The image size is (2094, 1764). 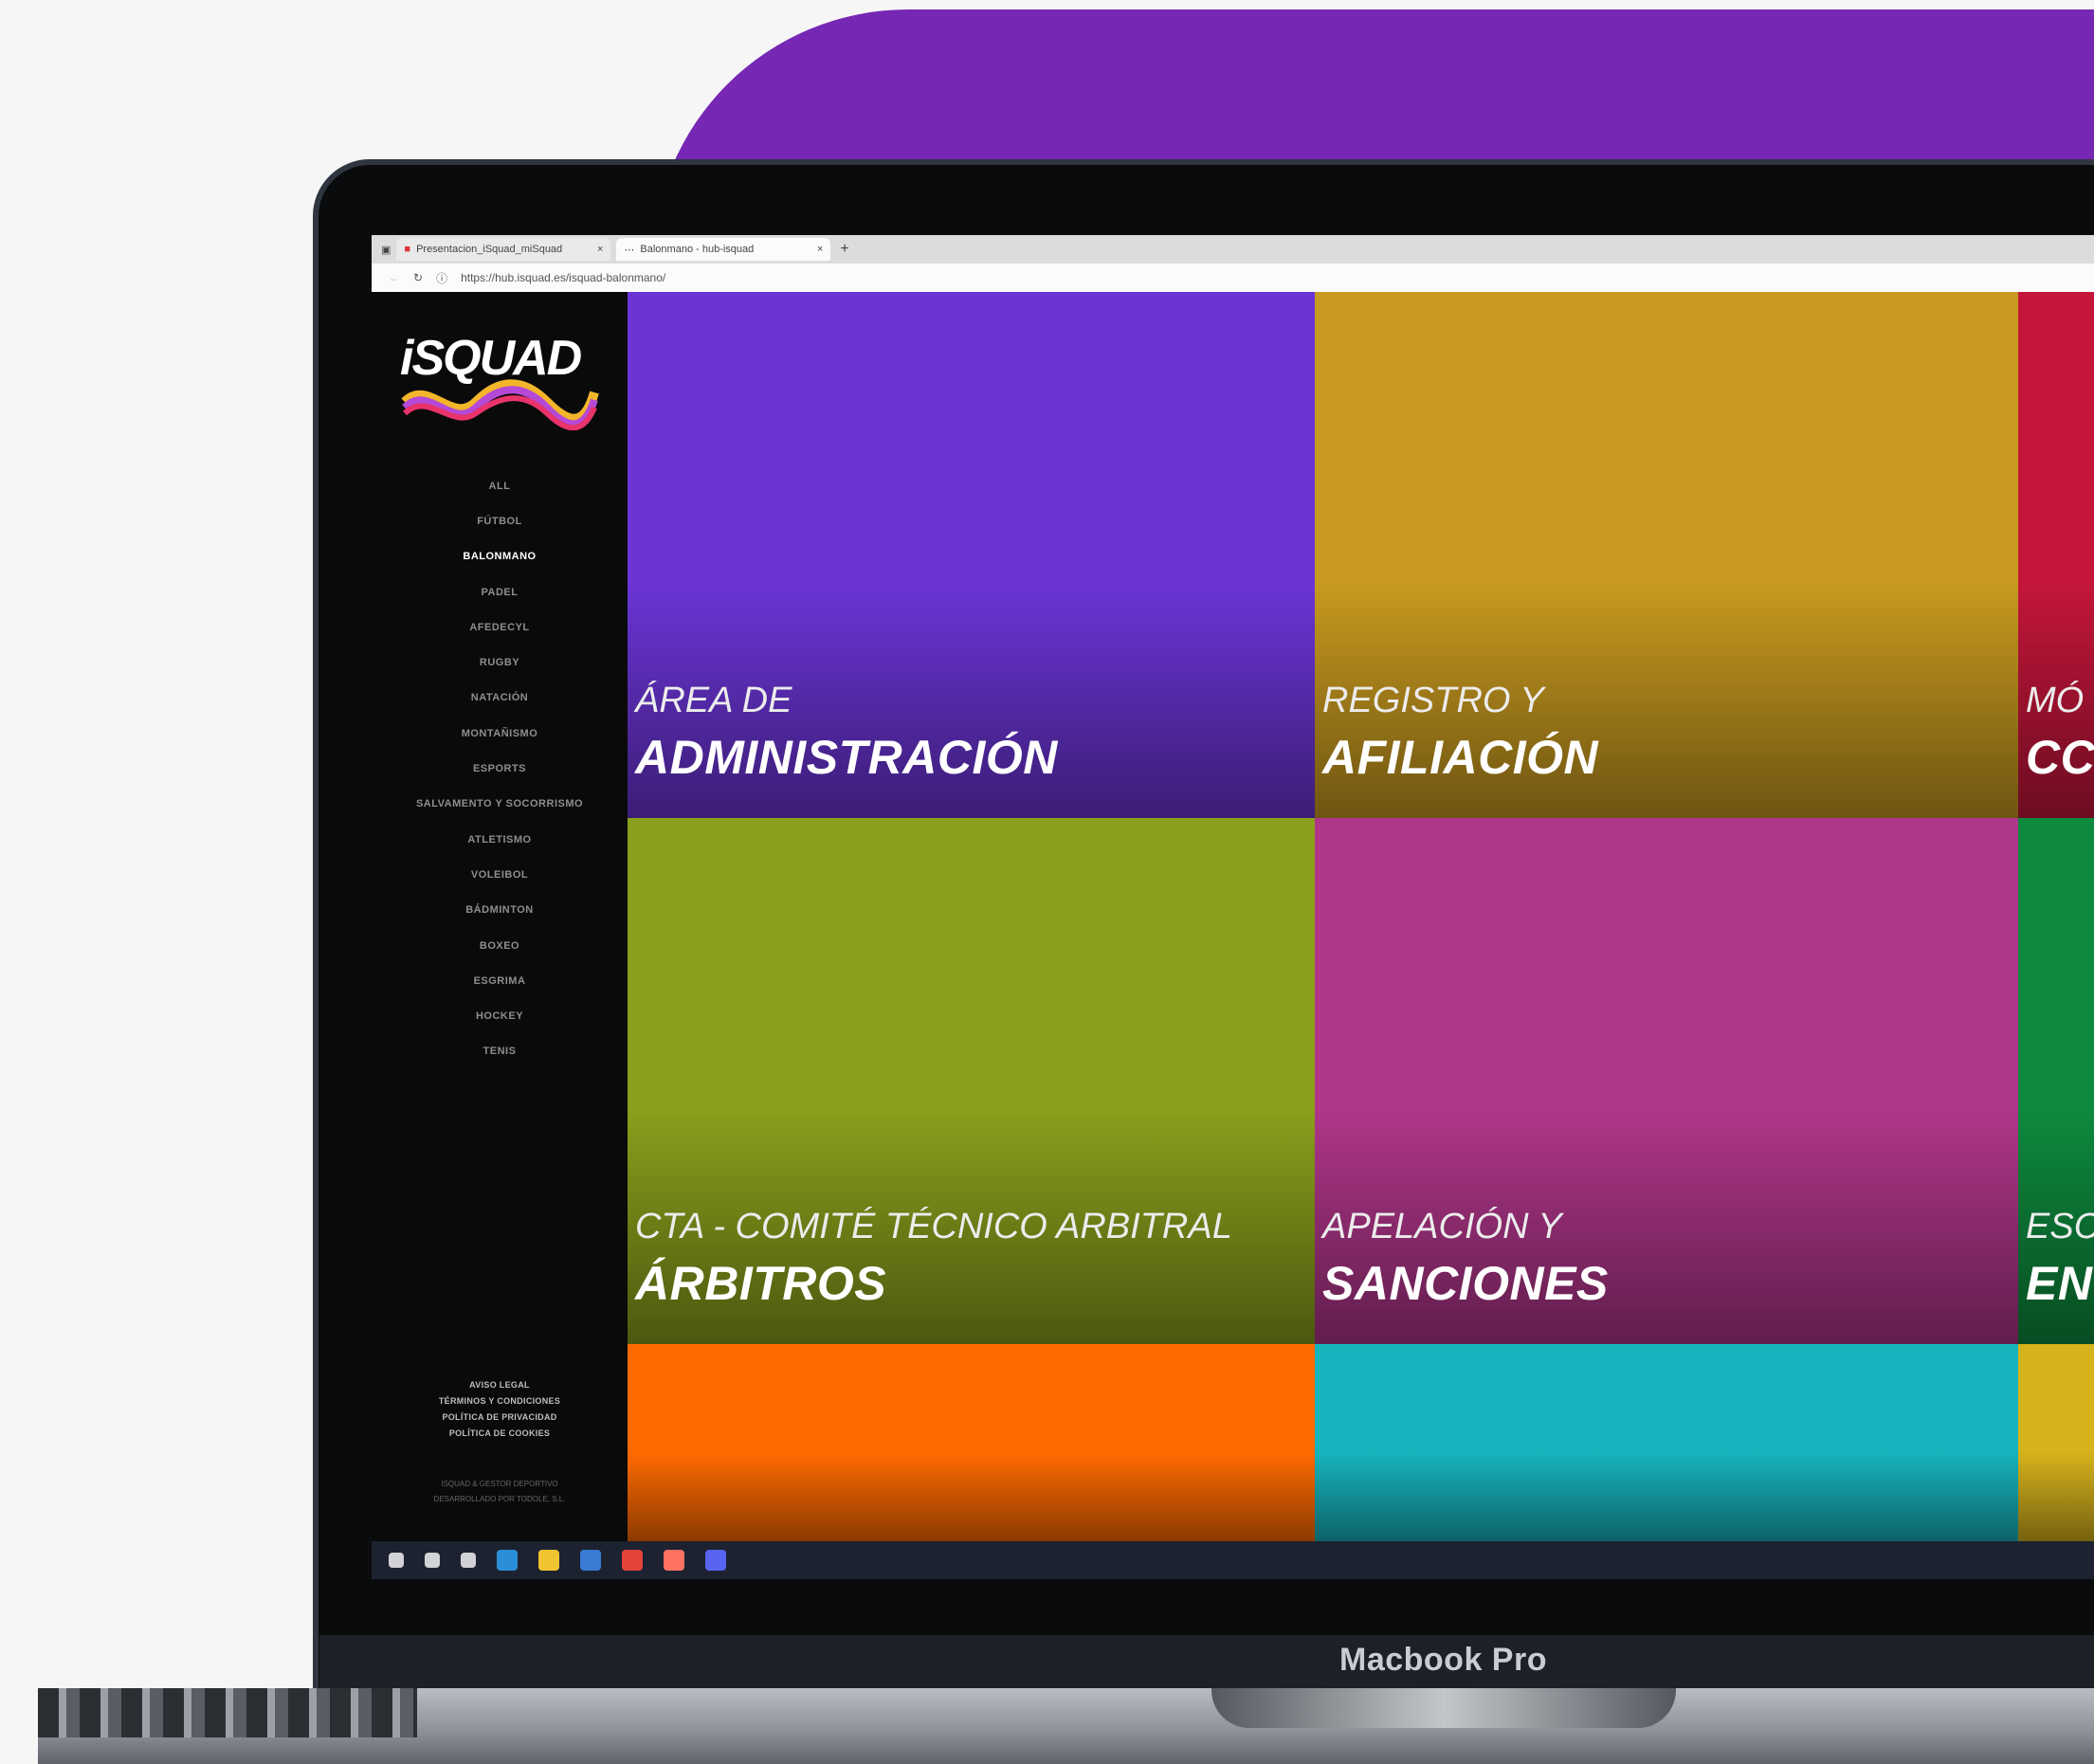 What do you see at coordinates (500, 662) in the screenshot?
I see `nav-item-rugby: RUGBY` at bounding box center [500, 662].